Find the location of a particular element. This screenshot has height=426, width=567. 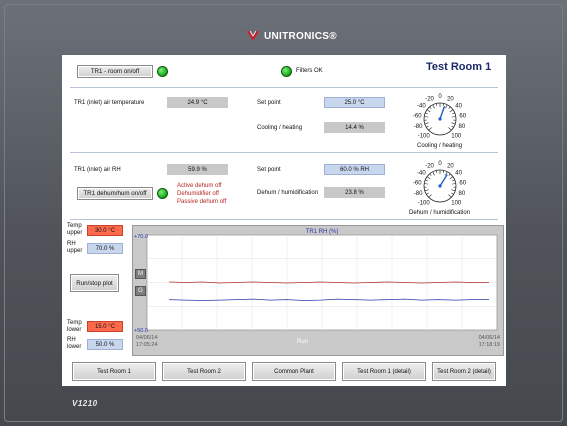

rh-upper-input: 70.0 % is located at coordinates (105, 248).